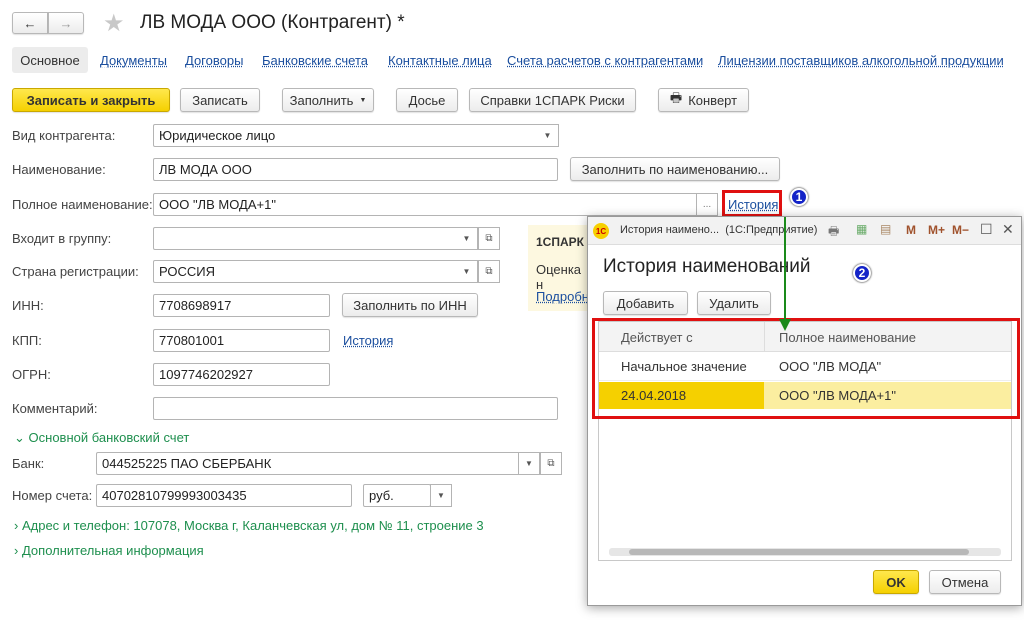  I want to click on country-input: РОССИЯ, so click(305, 271).